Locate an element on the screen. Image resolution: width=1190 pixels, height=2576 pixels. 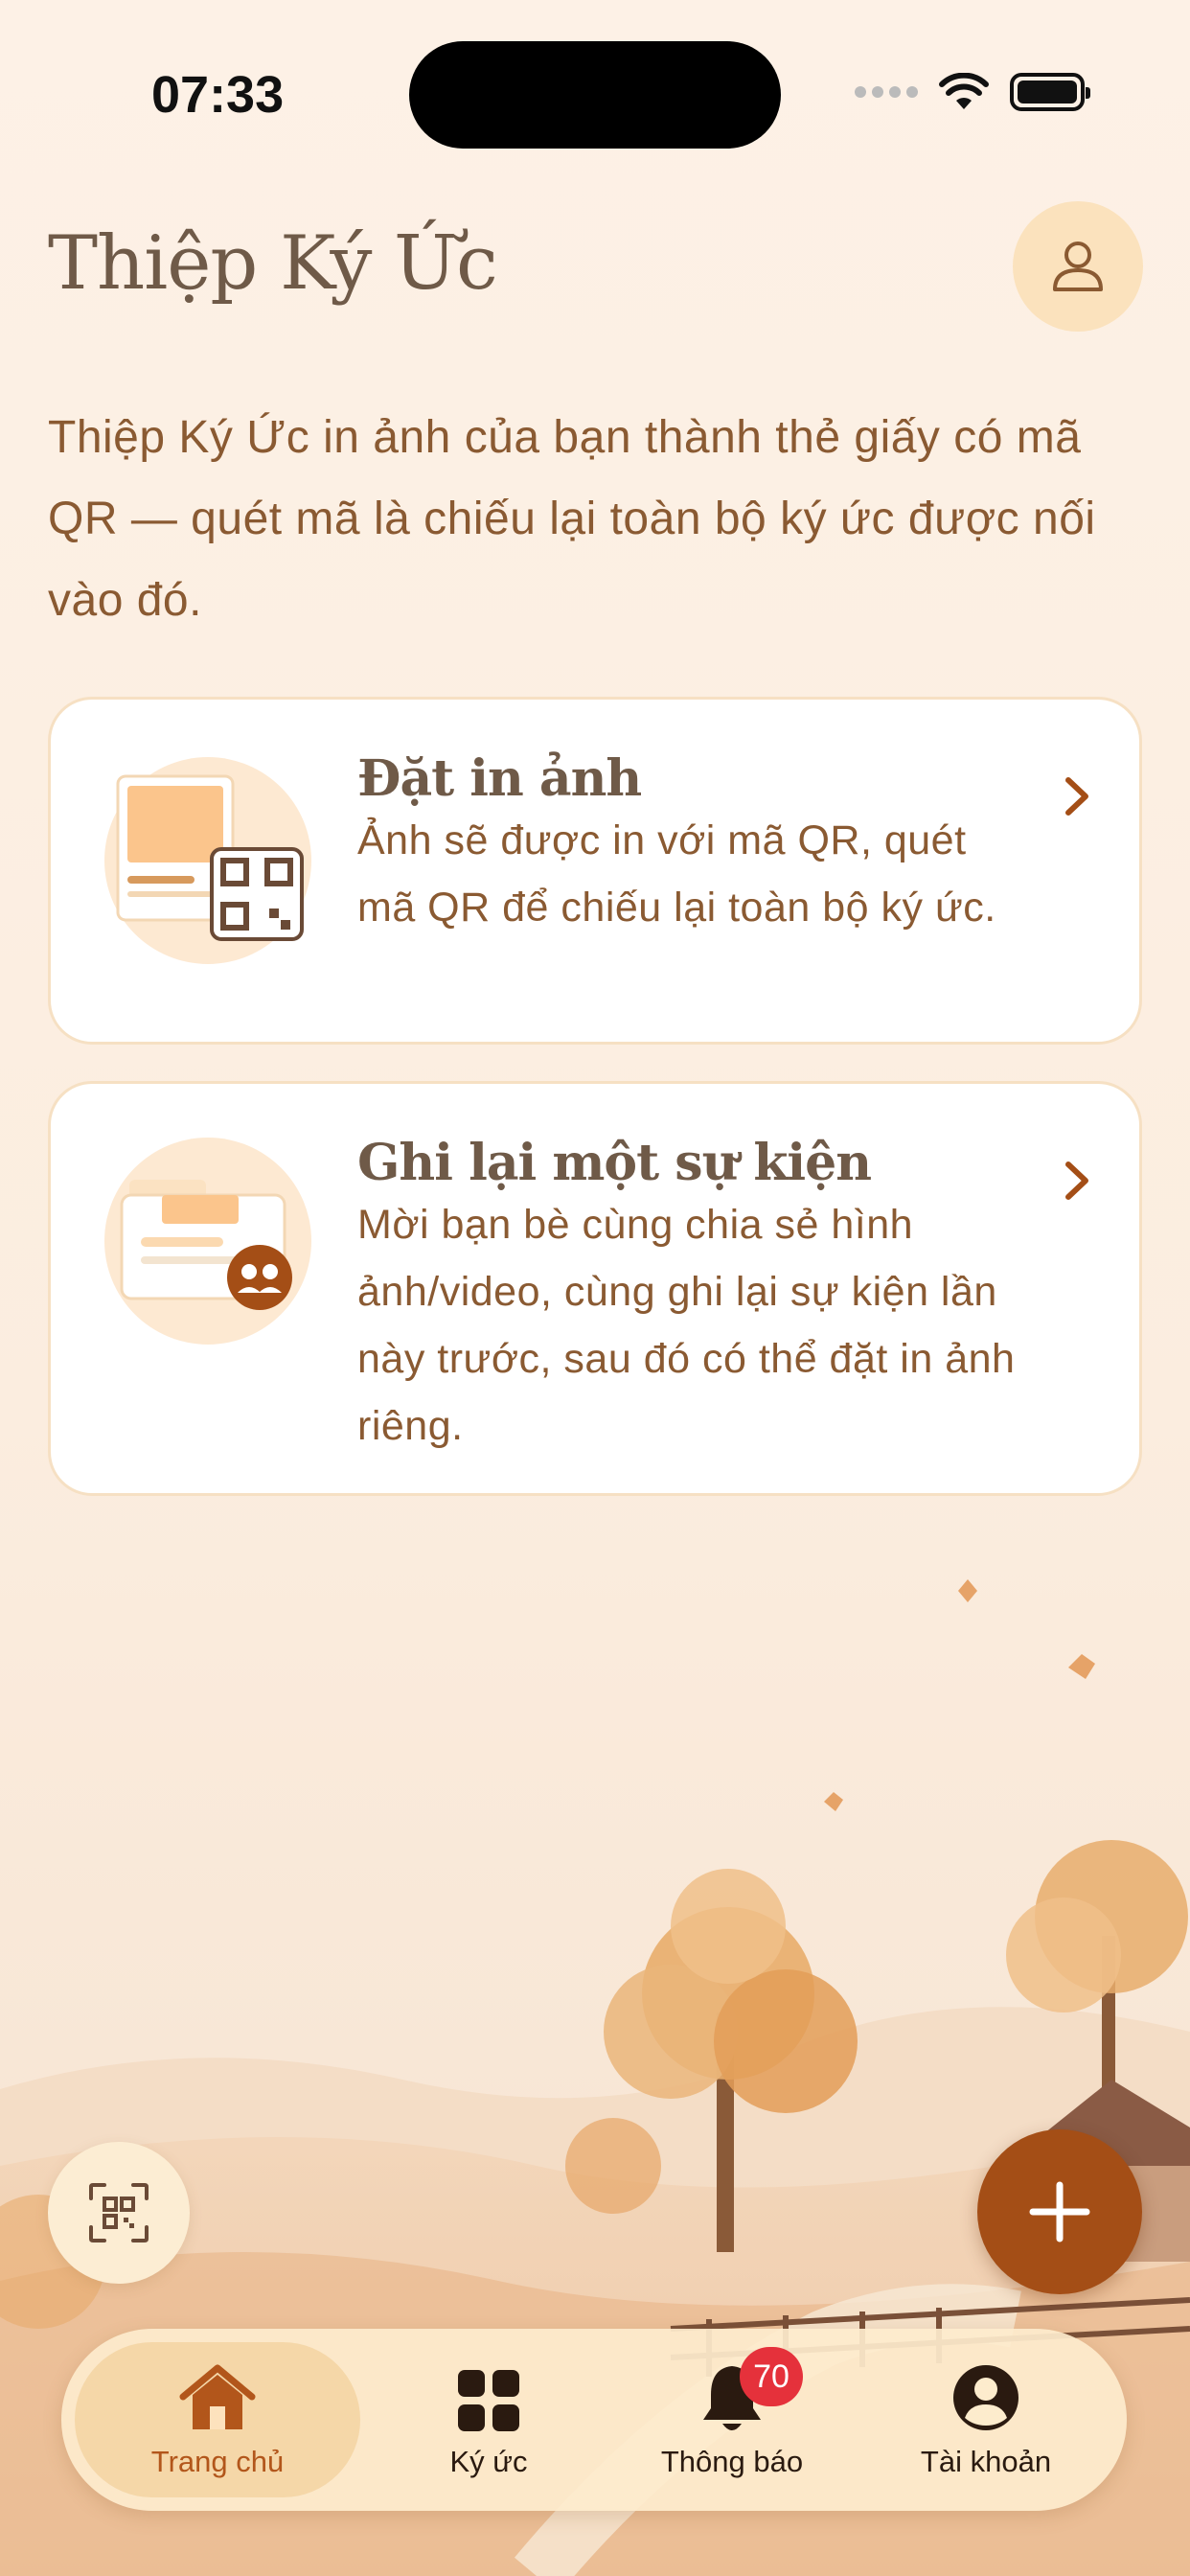
bottom-tab-bar: Trang chủ Ký ức 70 Thông báo Tài khoản is located at coordinates (594, 2420).